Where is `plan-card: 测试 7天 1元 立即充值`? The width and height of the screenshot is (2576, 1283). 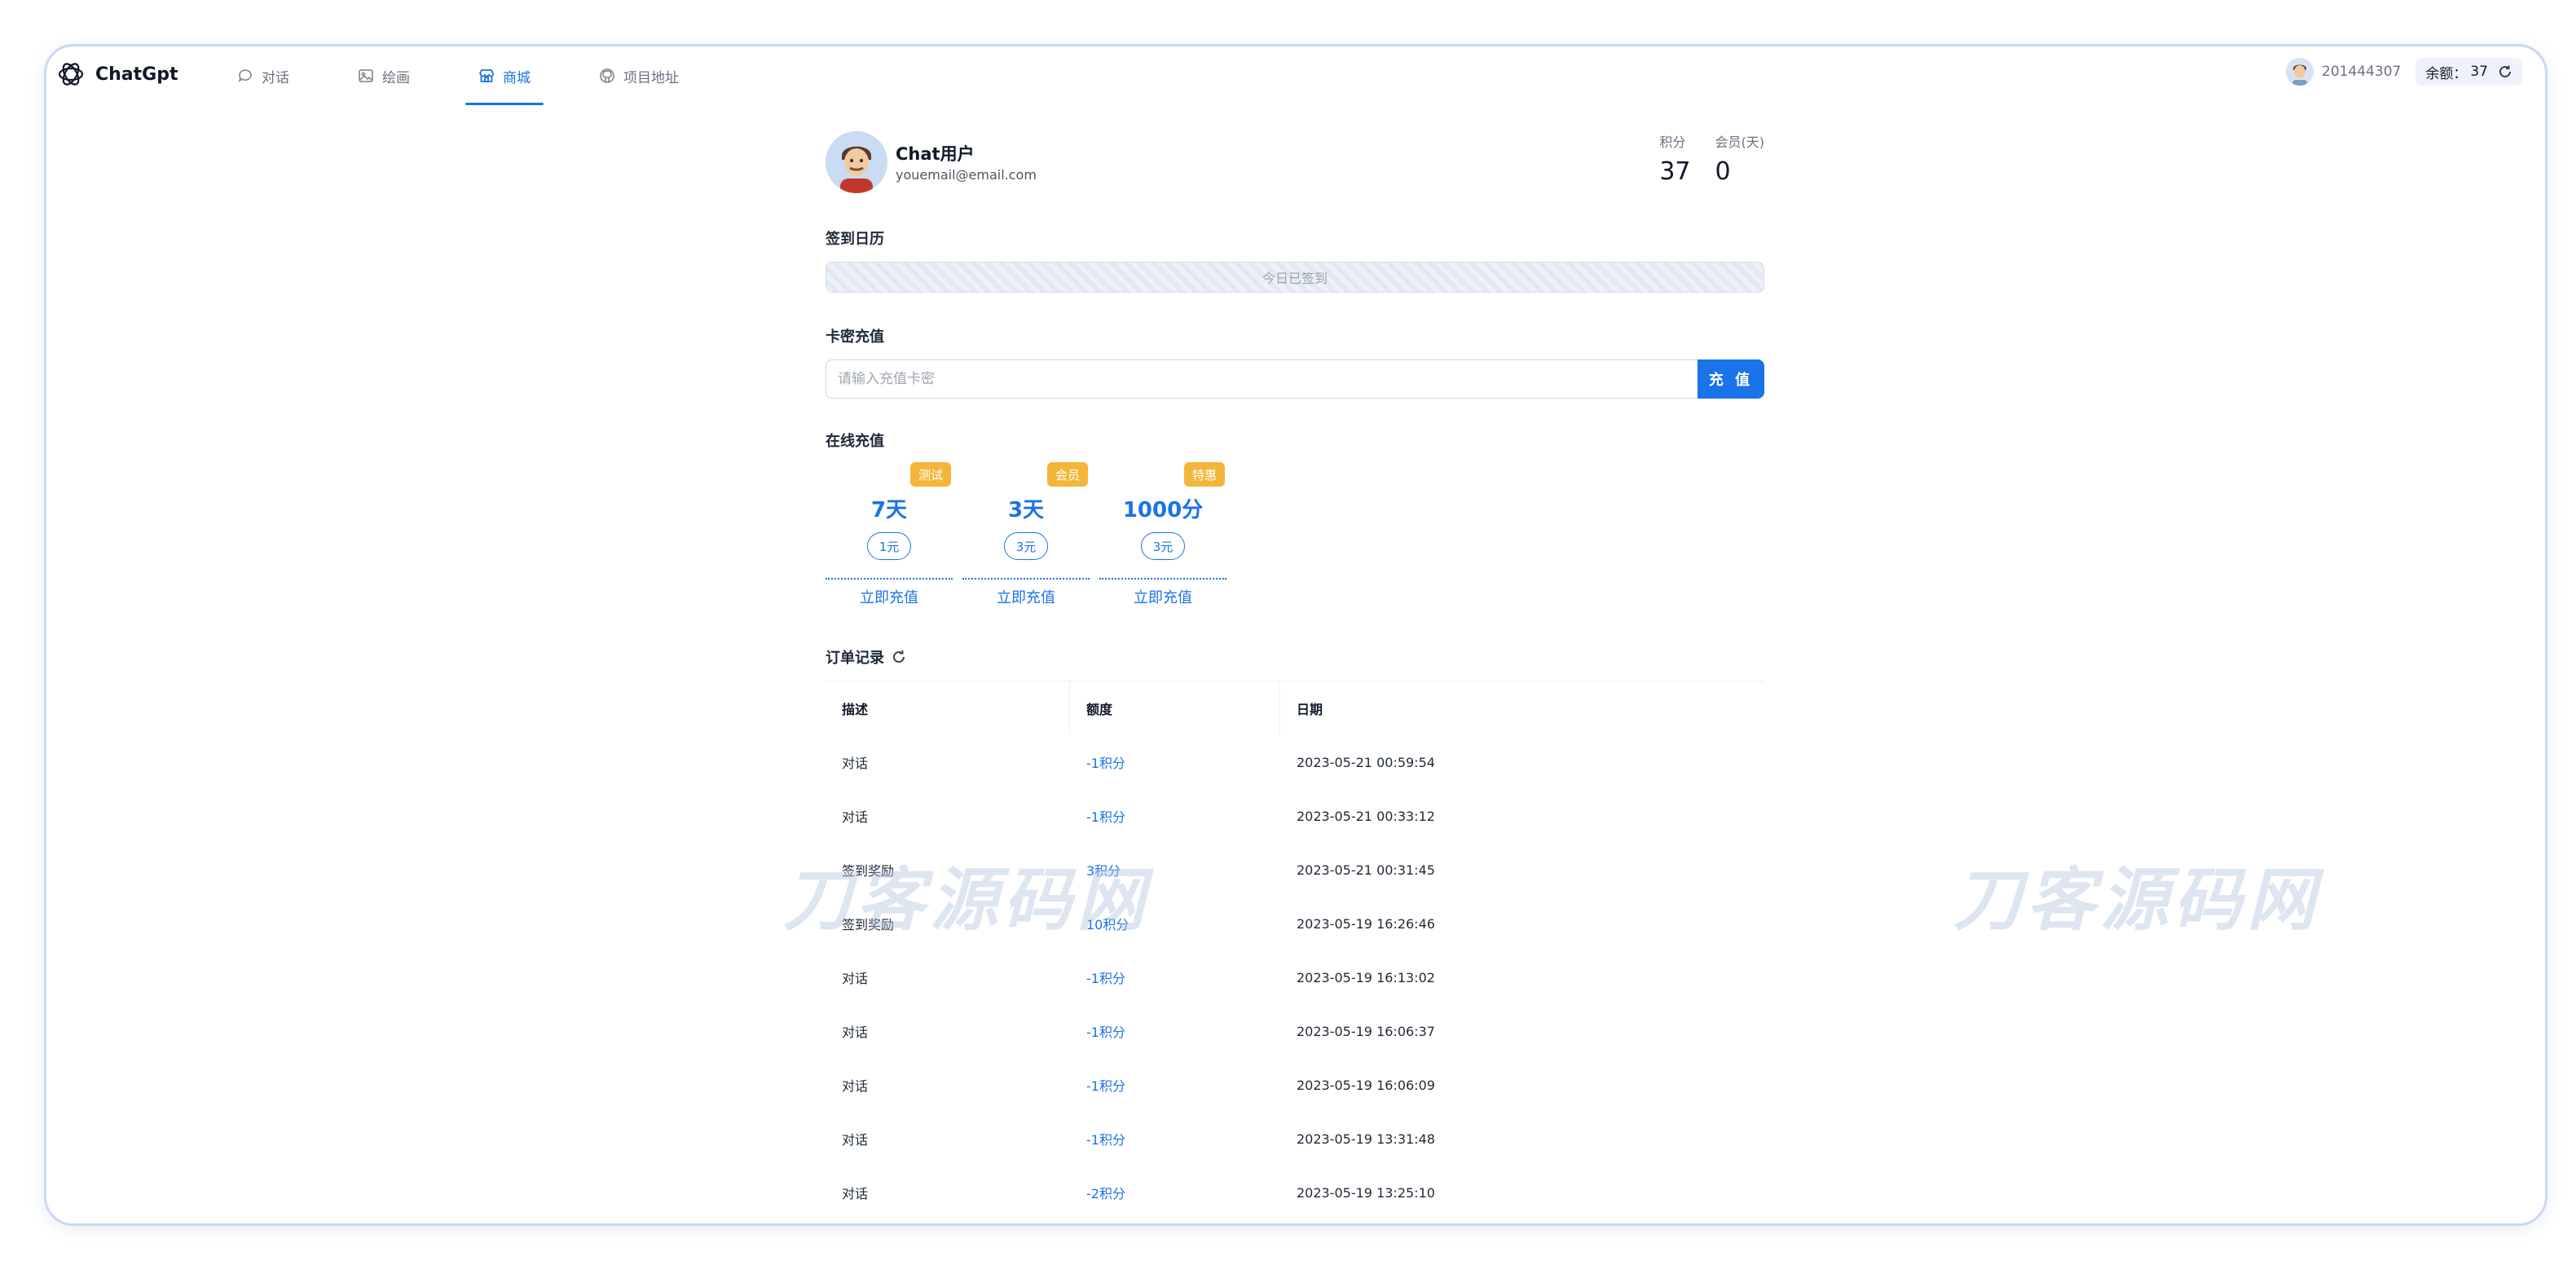
plan-card: 测试 7天 1元 立即充值 is located at coordinates (889, 534).